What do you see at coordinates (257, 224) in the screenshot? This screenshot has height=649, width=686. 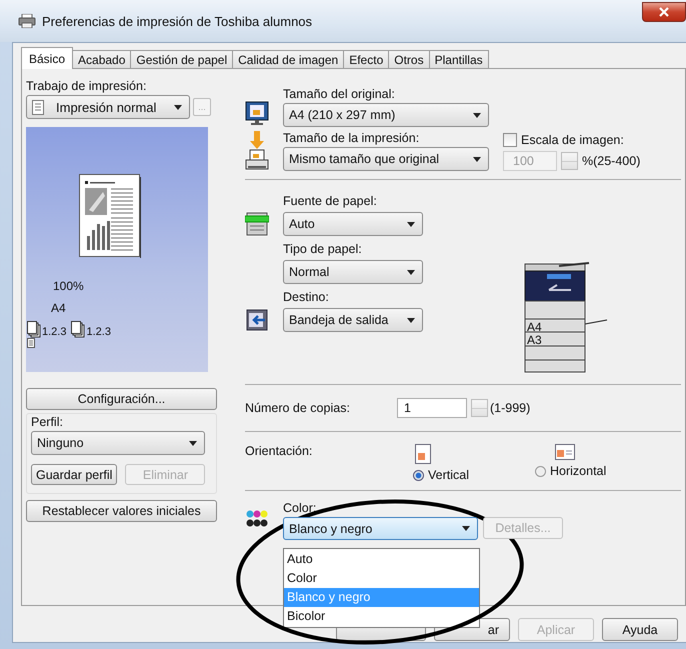 I see `paper-tray-icon` at bounding box center [257, 224].